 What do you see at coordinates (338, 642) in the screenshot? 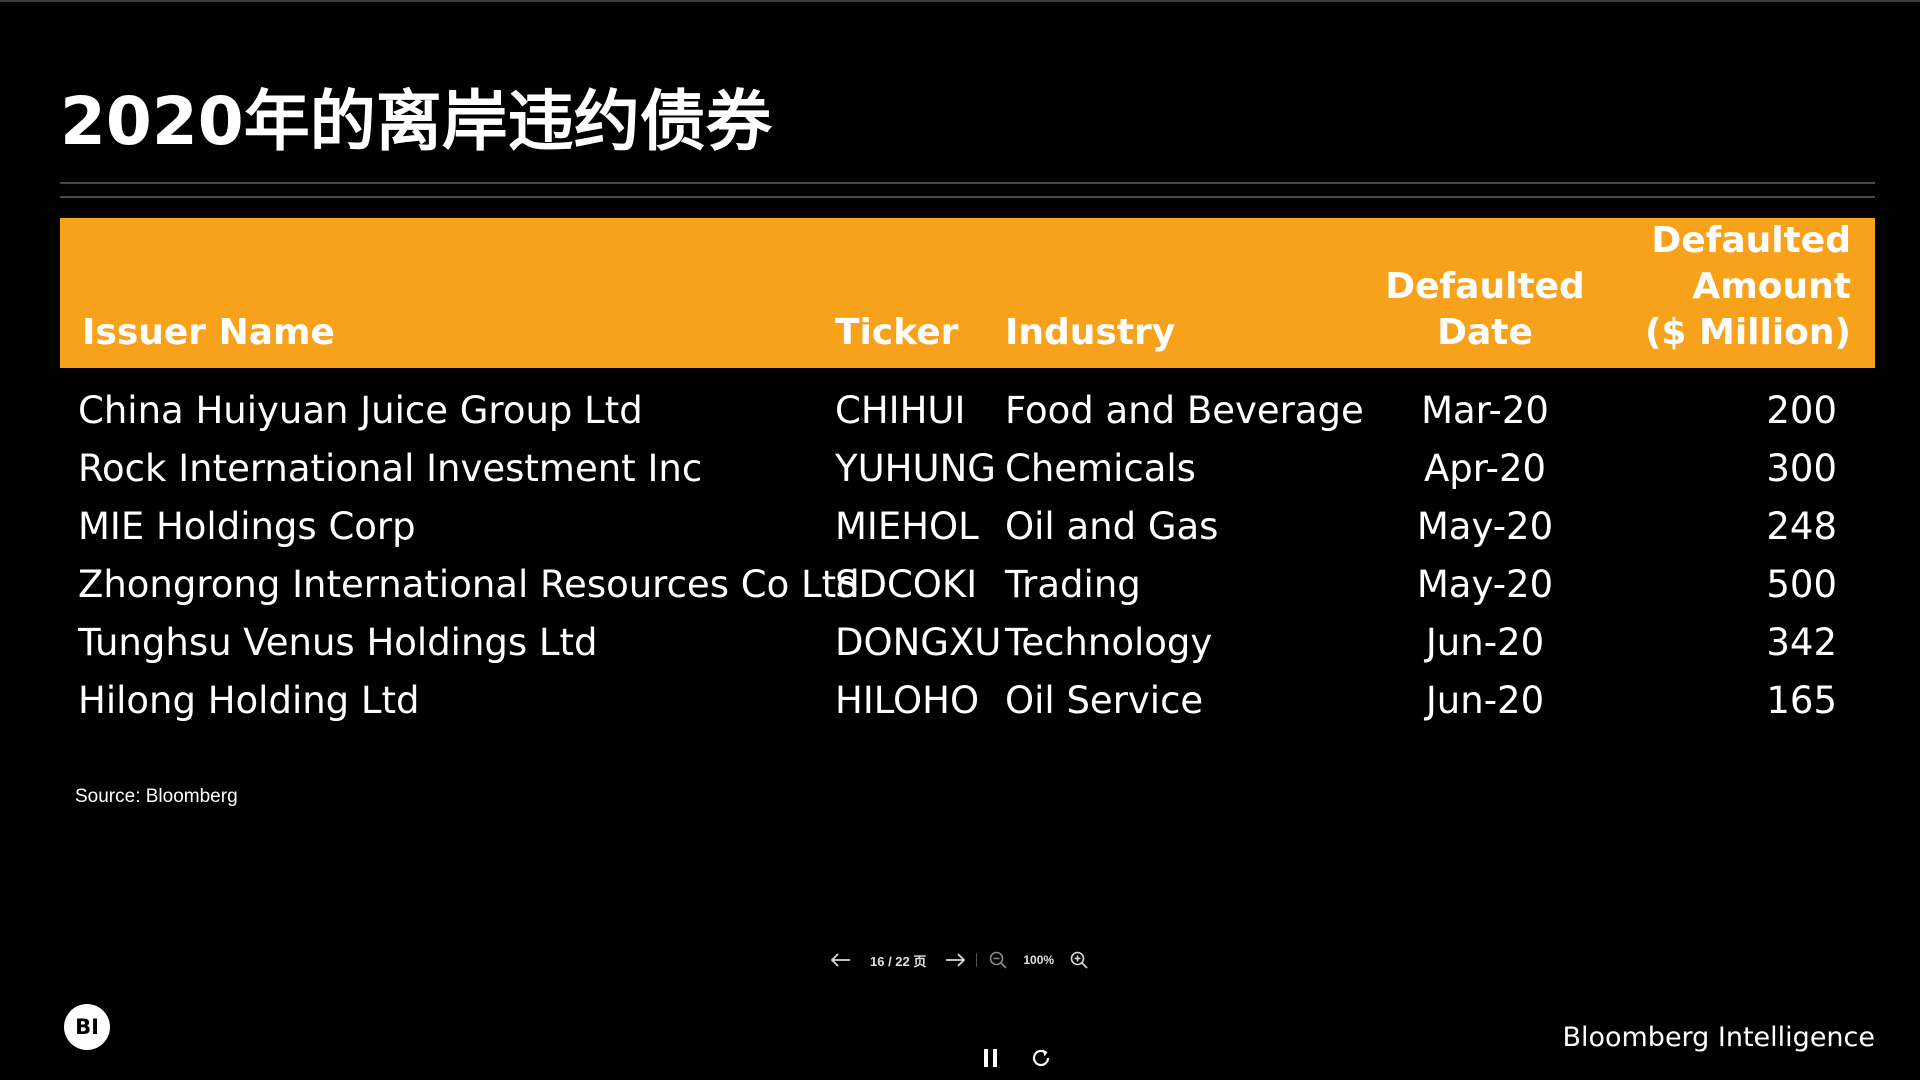
I see `cell-issuer-name: Tunghsu Venus Holdings Ltd` at bounding box center [338, 642].